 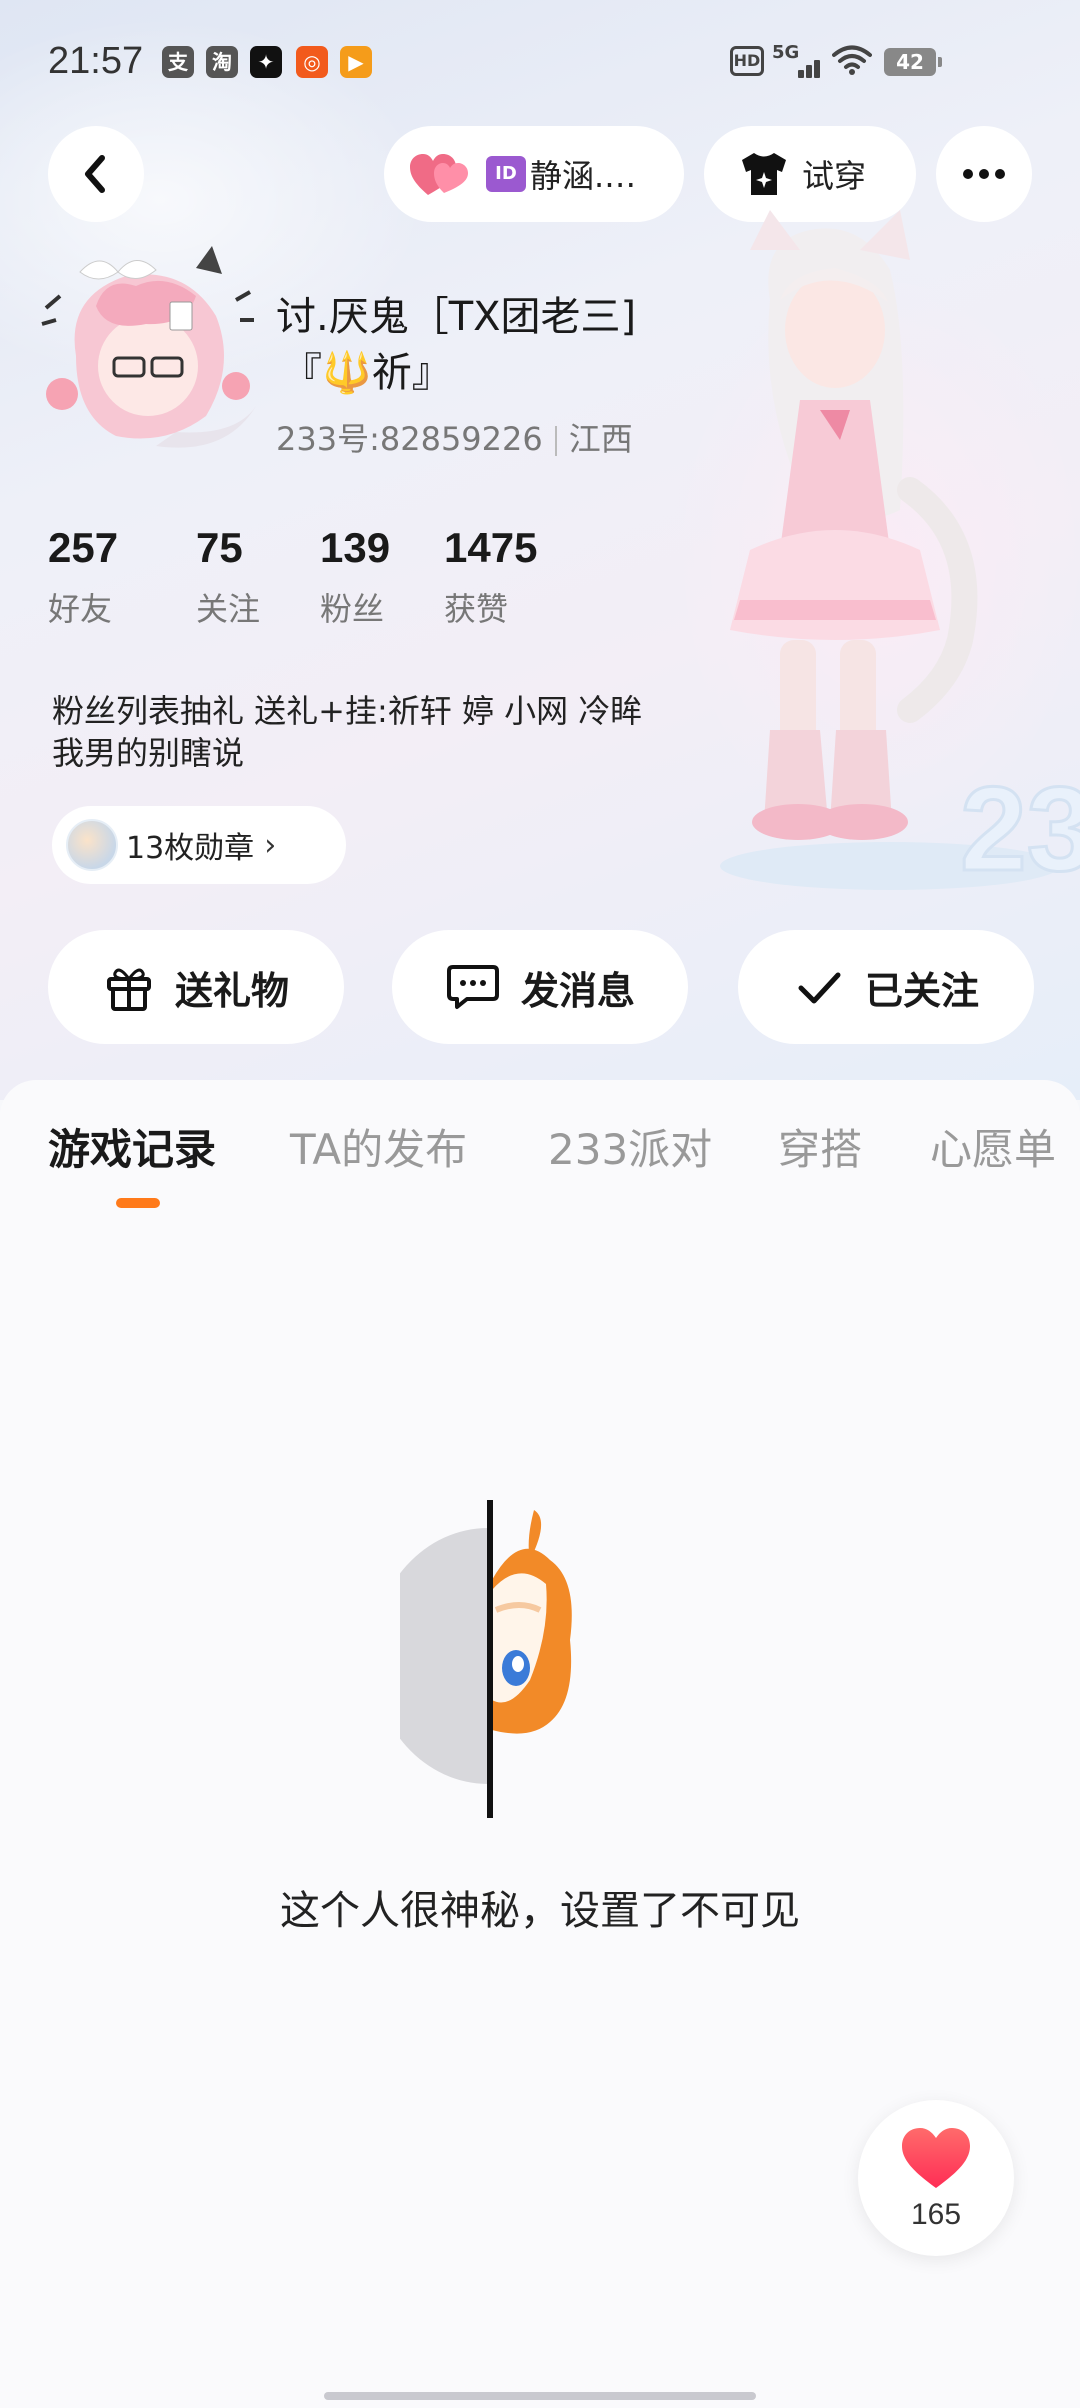 What do you see at coordinates (138, 1203) in the screenshot?
I see `tab-indicator` at bounding box center [138, 1203].